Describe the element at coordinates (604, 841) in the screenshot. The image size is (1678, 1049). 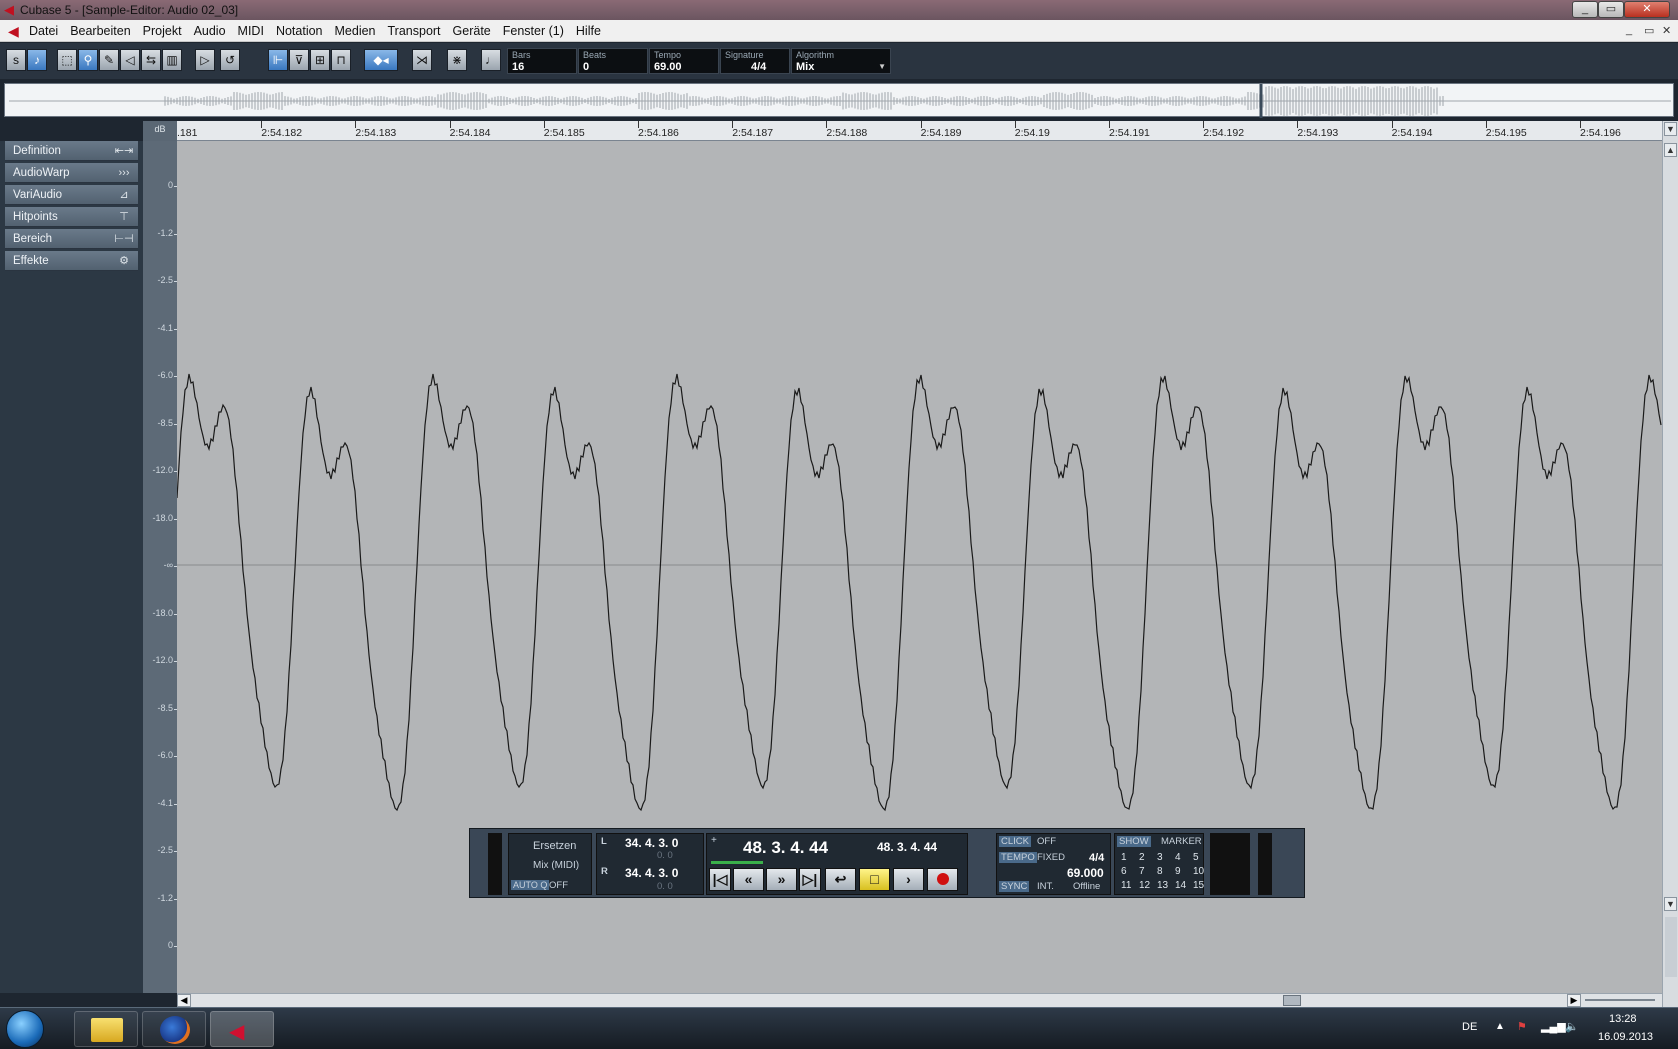
I see `left-locator-icon: L` at that location.